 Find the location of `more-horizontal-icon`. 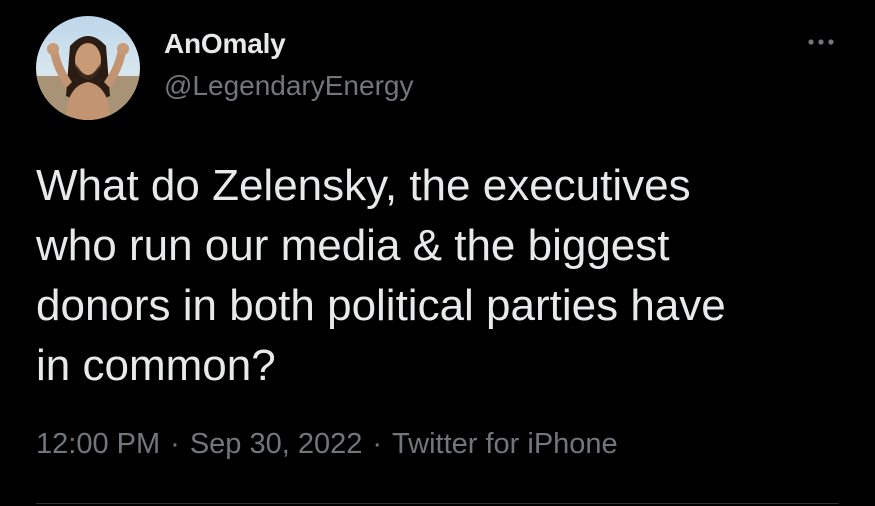

more-horizontal-icon is located at coordinates (821, 42).